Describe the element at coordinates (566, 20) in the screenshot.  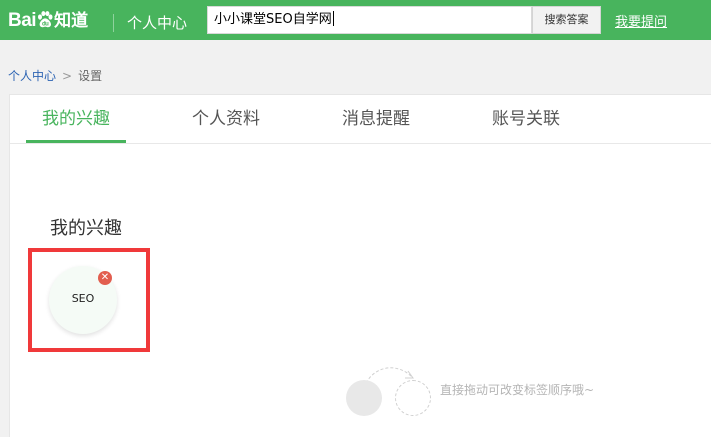
I see `search-answers-button: 搜索答案` at that location.